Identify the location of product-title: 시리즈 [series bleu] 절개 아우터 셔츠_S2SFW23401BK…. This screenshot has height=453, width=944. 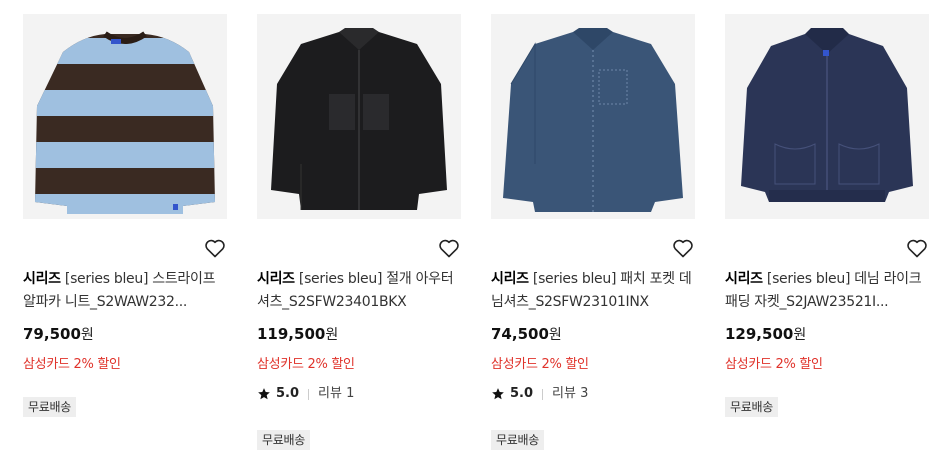
(359, 291).